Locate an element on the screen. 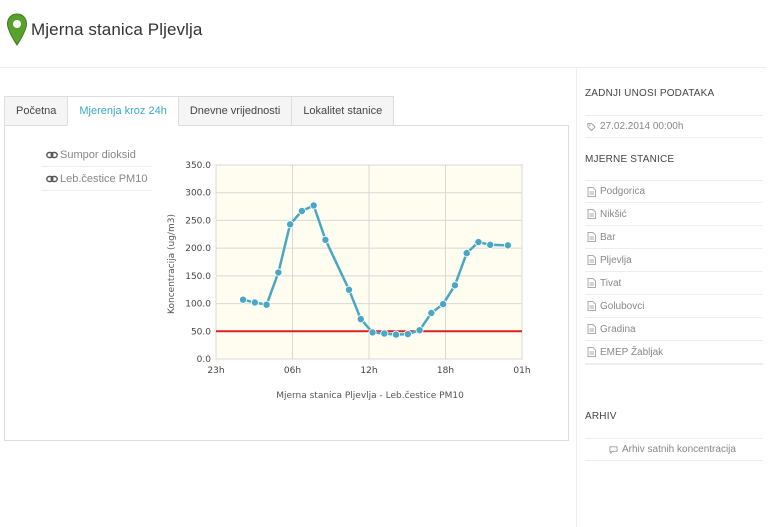 This screenshot has height=527, width=768. y-tick-label: 100.0 is located at coordinates (198, 305).